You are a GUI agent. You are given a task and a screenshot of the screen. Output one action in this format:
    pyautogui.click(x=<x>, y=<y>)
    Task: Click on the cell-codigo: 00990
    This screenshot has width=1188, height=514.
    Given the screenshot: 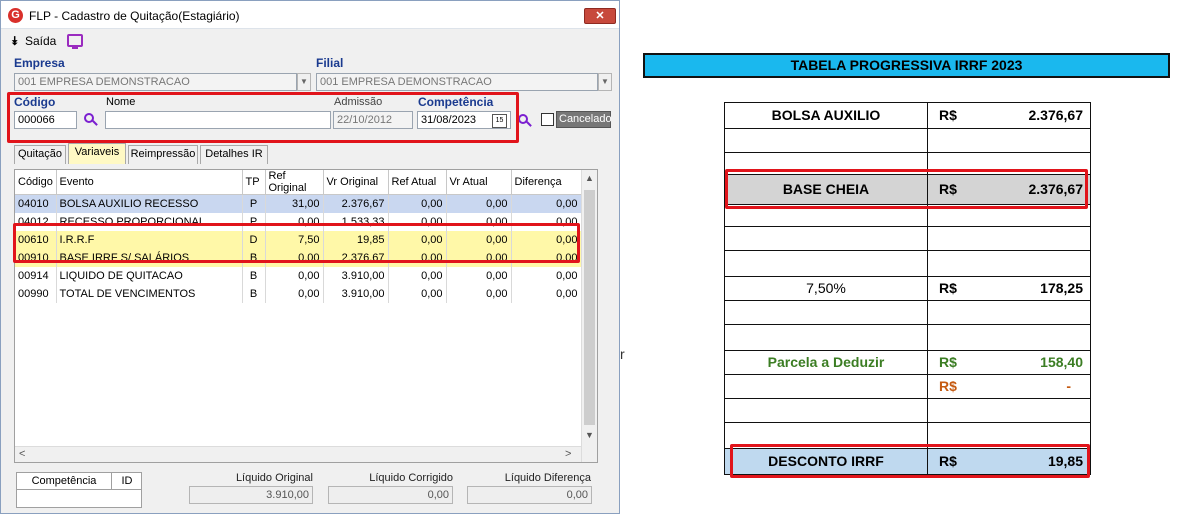 What is the action you would take?
    pyautogui.click(x=36, y=293)
    